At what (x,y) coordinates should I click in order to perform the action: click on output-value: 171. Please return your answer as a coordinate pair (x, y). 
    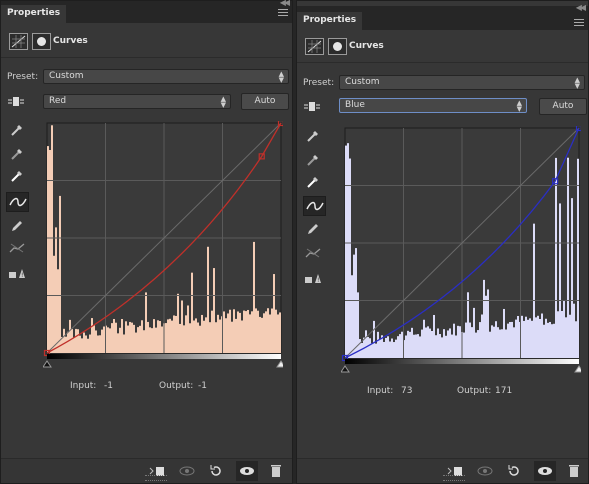
    Looking at the image, I should click on (504, 391).